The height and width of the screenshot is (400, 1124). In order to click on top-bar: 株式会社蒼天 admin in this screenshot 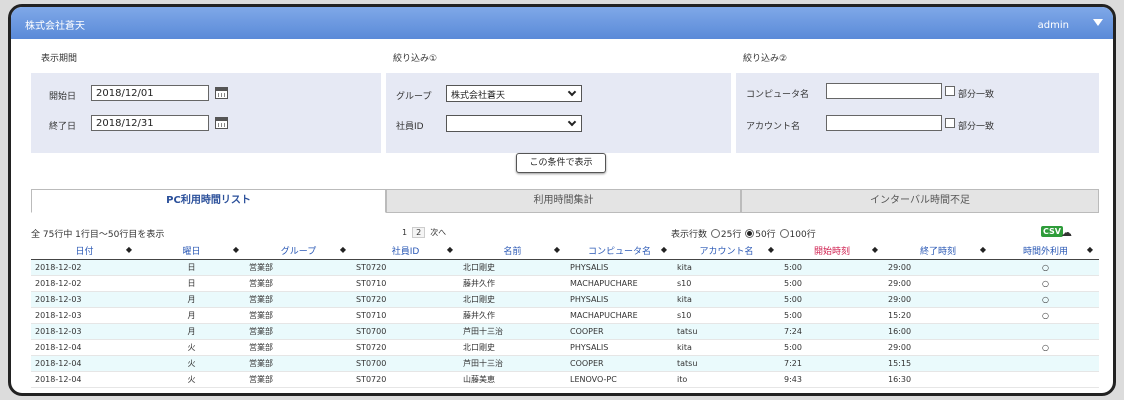, I will do `click(562, 23)`.